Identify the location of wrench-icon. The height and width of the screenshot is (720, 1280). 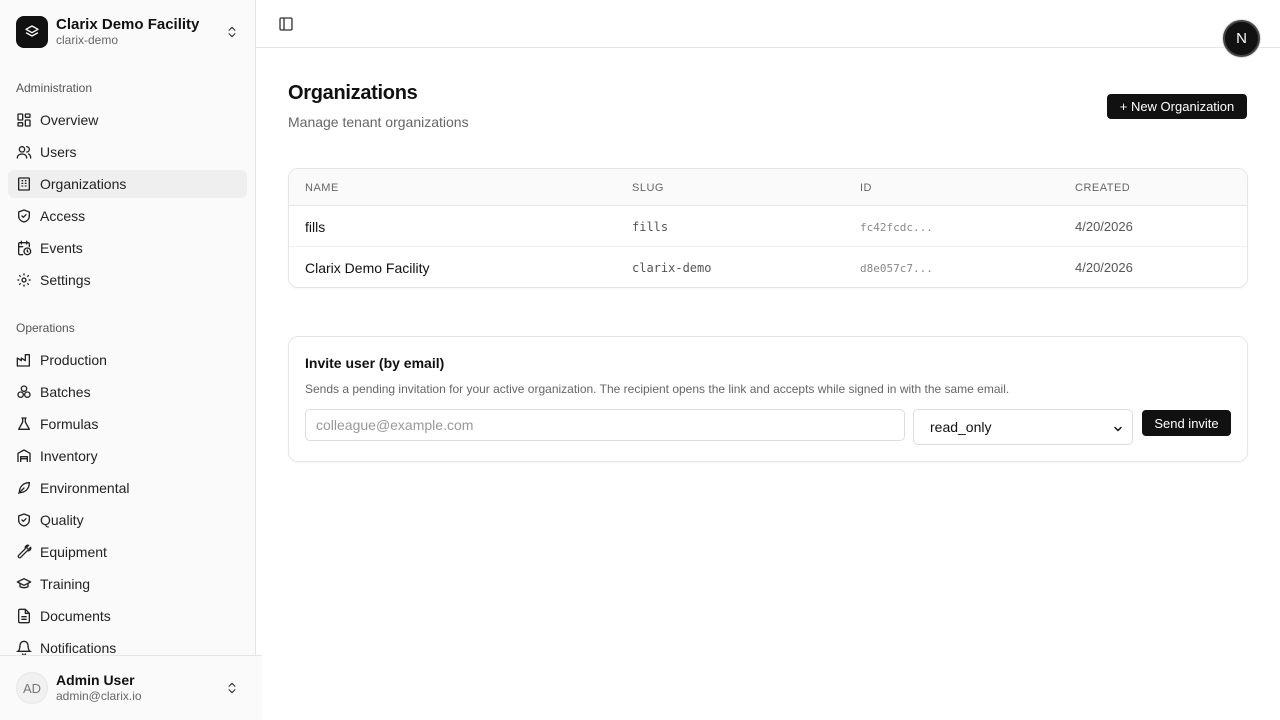
(24, 552).